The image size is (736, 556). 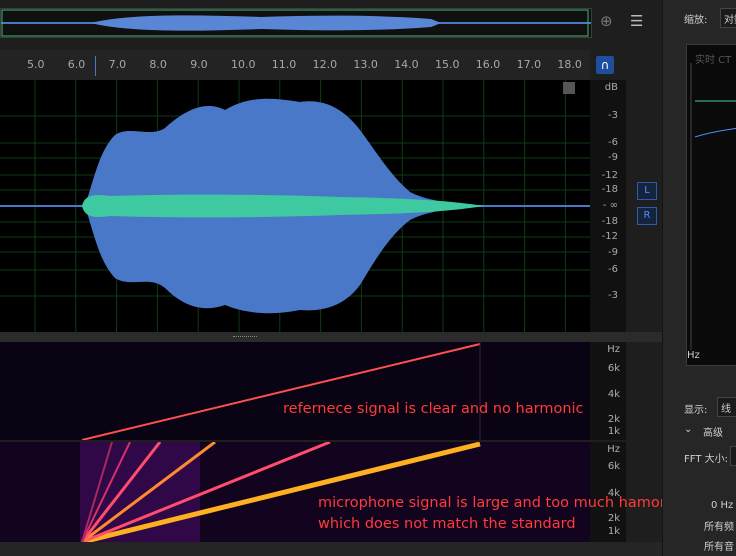 What do you see at coordinates (447, 64) in the screenshot?
I see `ruler-tick-label: 15.0` at bounding box center [447, 64].